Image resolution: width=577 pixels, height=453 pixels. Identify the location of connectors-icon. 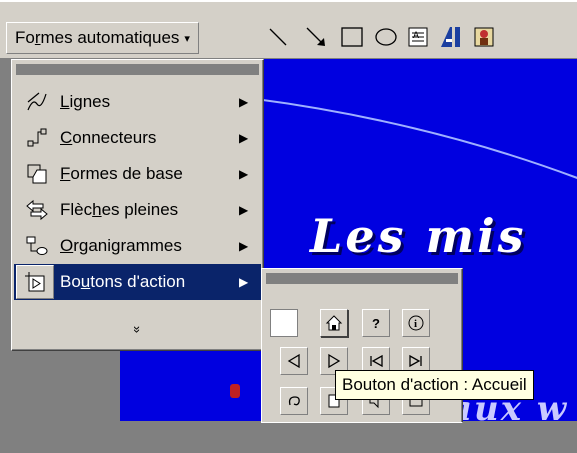
(37, 138).